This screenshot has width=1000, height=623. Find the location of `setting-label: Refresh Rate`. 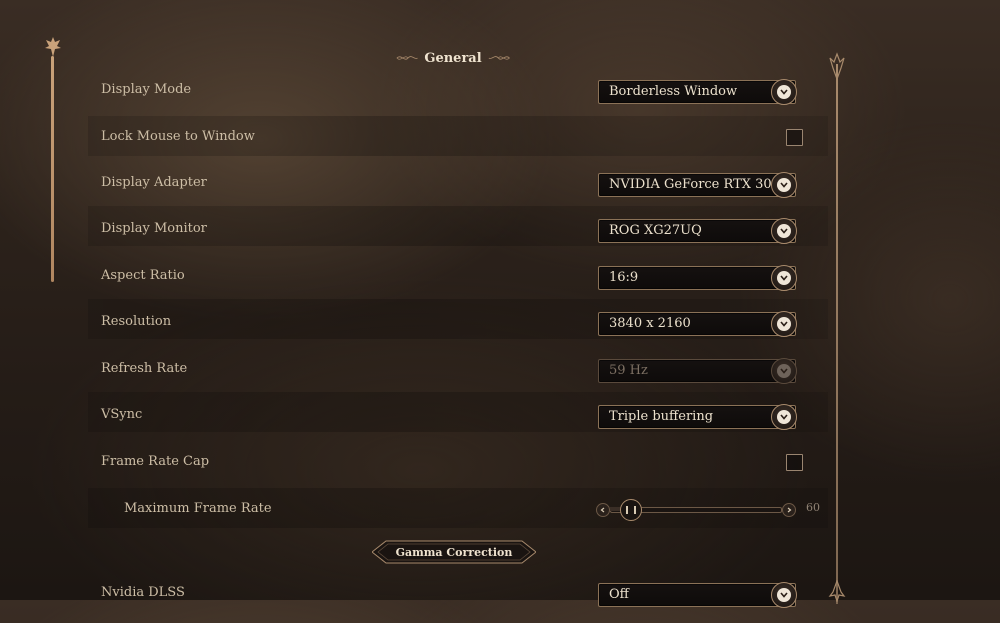

setting-label: Refresh Rate is located at coordinates (144, 368).